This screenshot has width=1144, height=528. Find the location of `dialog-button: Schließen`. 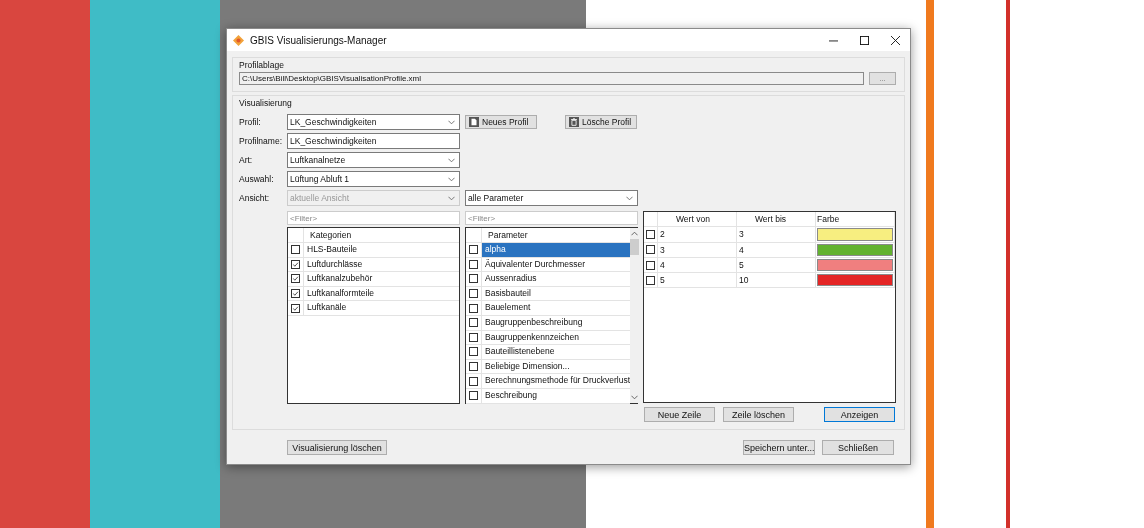

dialog-button: Schließen is located at coordinates (858, 447).